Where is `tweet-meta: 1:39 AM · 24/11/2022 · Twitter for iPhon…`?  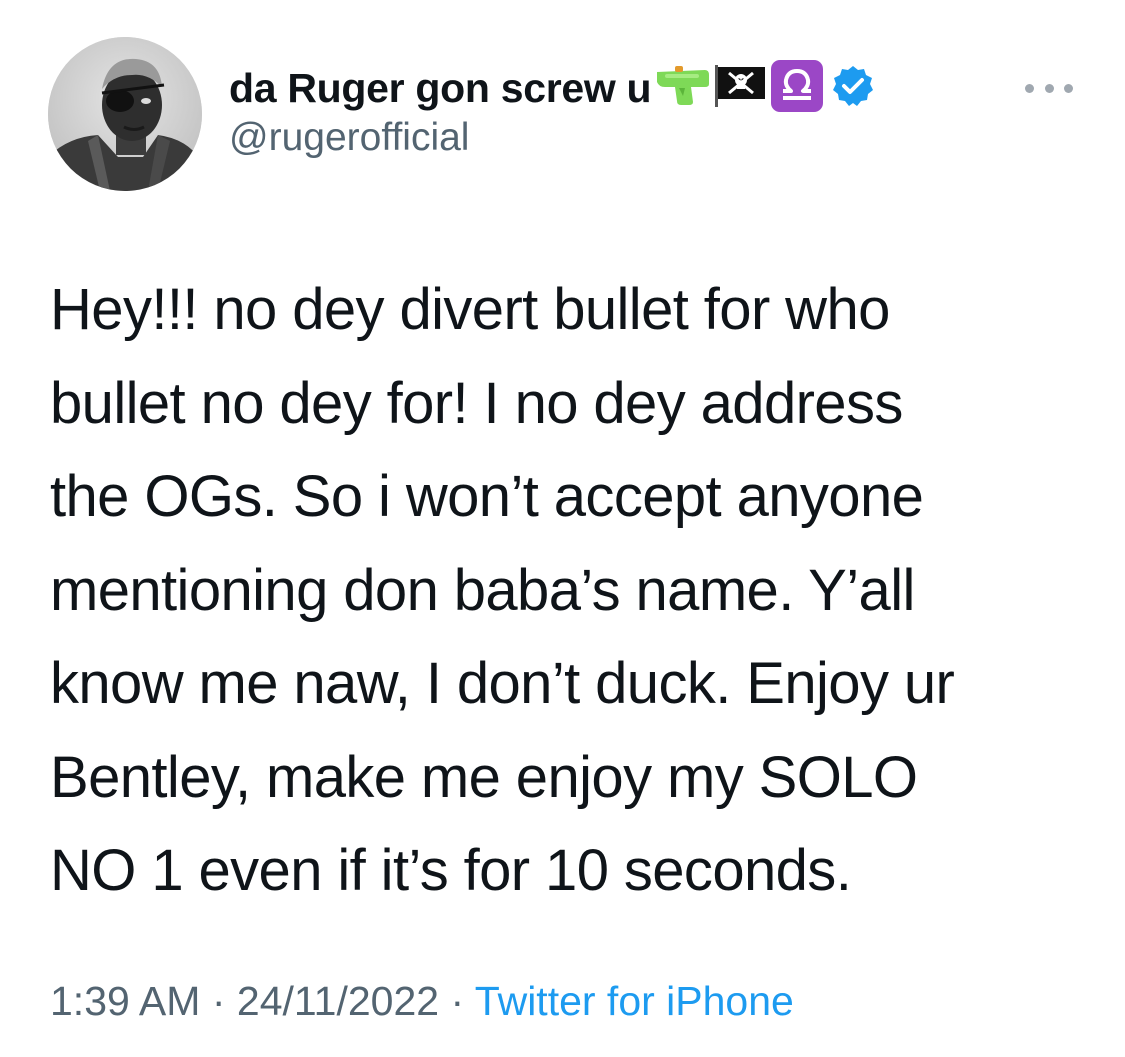
tweet-meta: 1:39 AM · 24/11/2022 · Twitter for iPhon… is located at coordinates (422, 1001).